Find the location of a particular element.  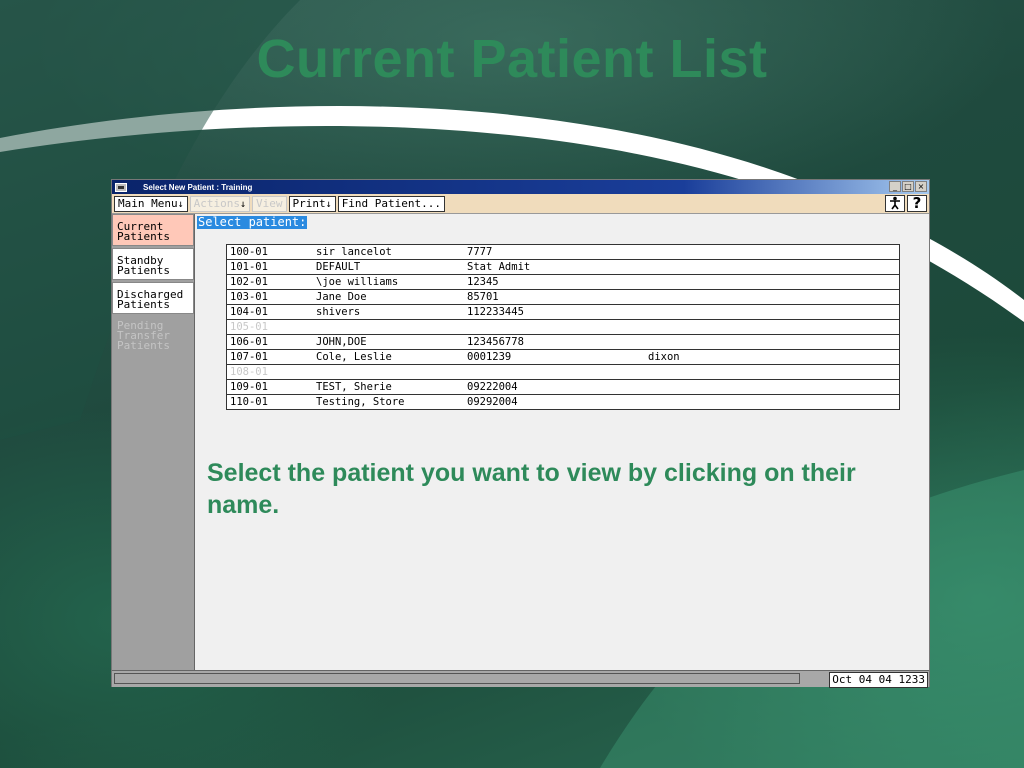

patient-number: Stat Admit is located at coordinates (499, 267).